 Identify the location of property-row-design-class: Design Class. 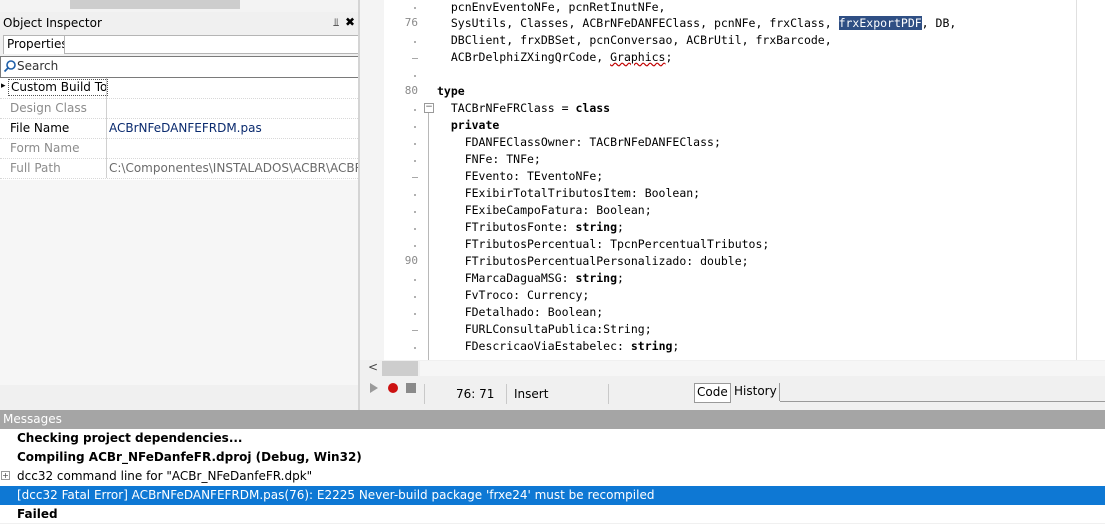
(179, 108).